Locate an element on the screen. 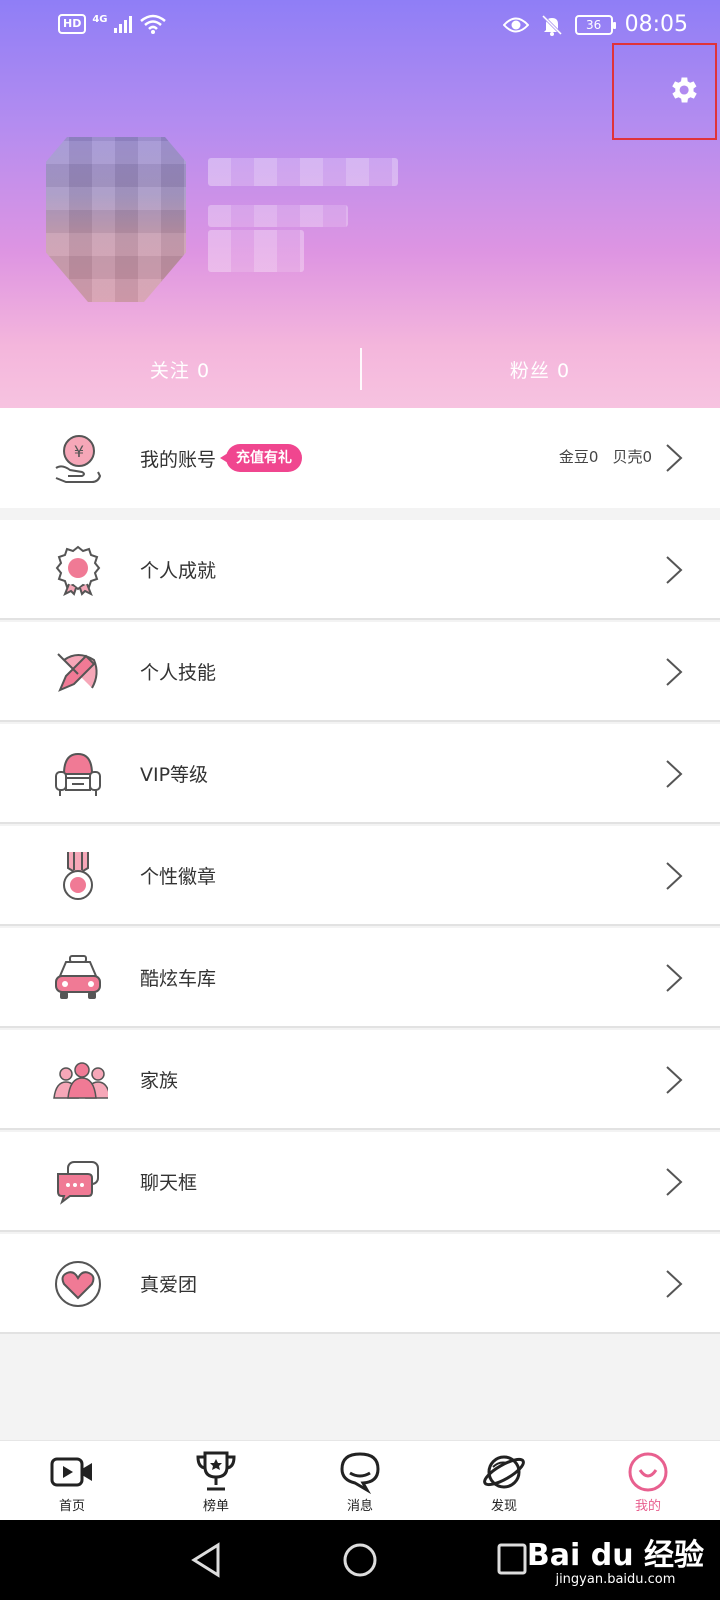  my-account-row: ¥ 我的账号 充值有礼 金豆0 贝壳0 is located at coordinates (360, 458).